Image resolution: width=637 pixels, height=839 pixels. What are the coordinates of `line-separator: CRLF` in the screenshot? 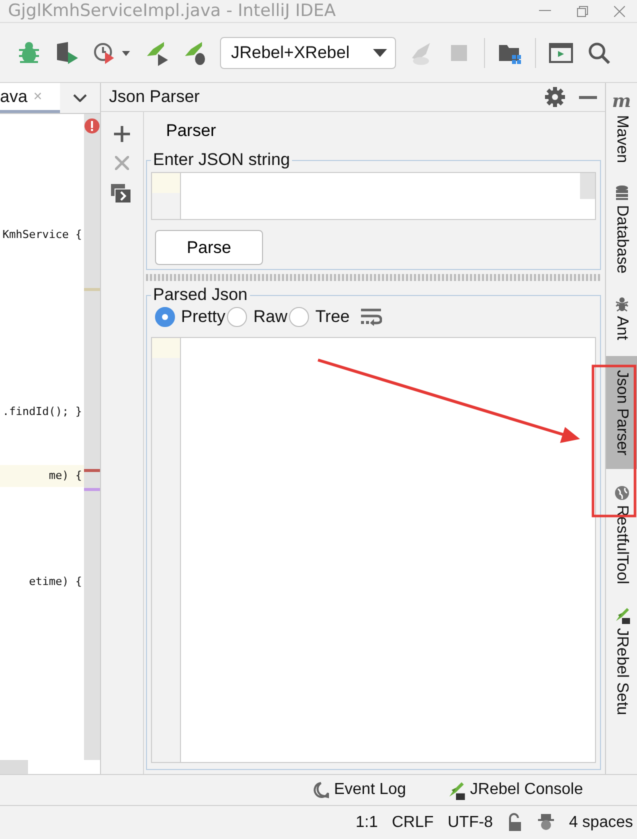 It's located at (413, 823).